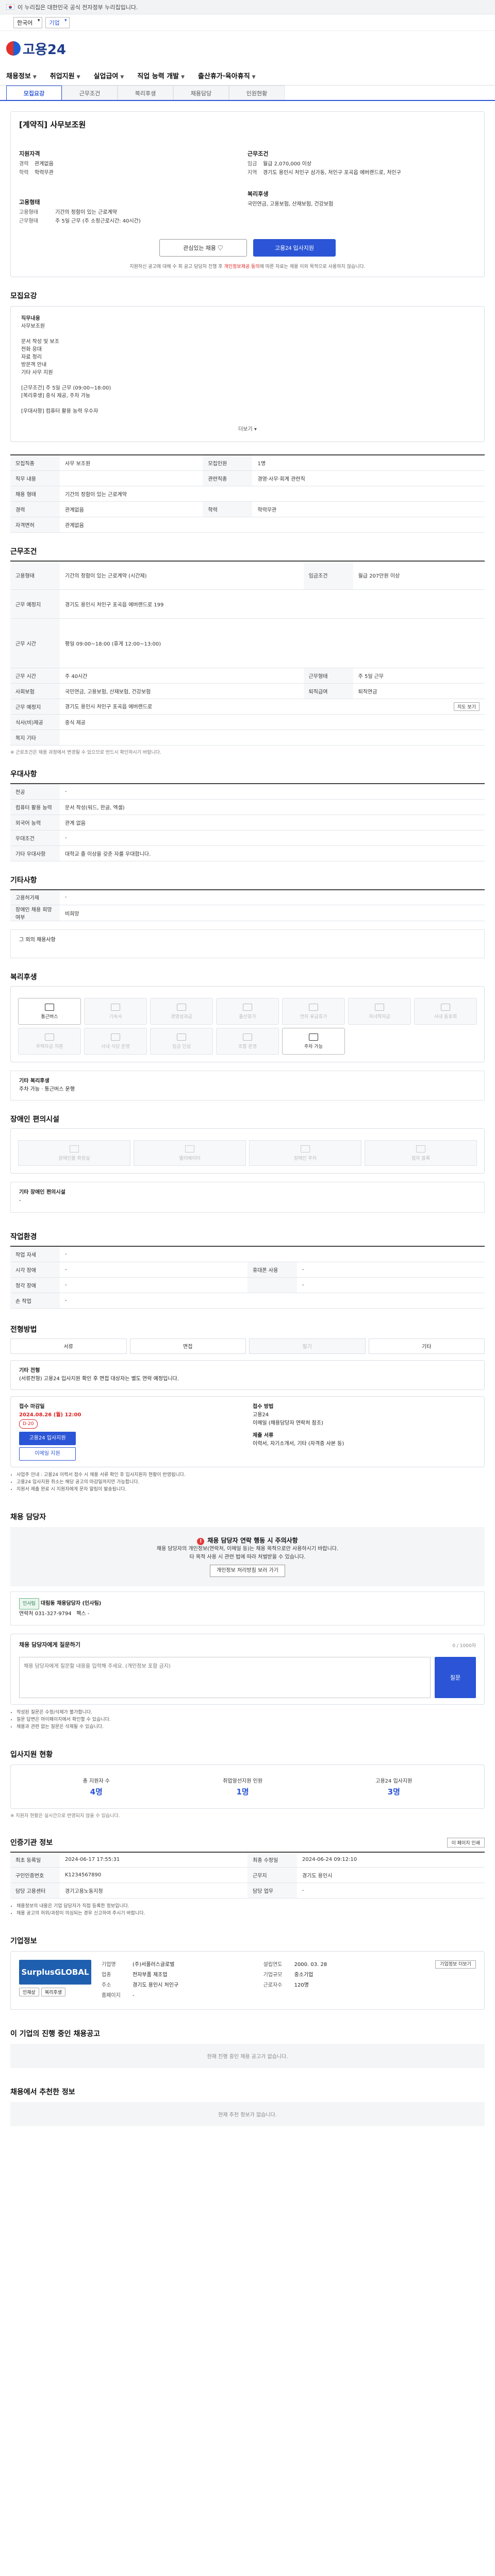 The height and width of the screenshot is (2576, 495). What do you see at coordinates (247, 1540) in the screenshot?
I see `warning-title: 채용 담당자 연락 행동 시 주의사항` at bounding box center [247, 1540].